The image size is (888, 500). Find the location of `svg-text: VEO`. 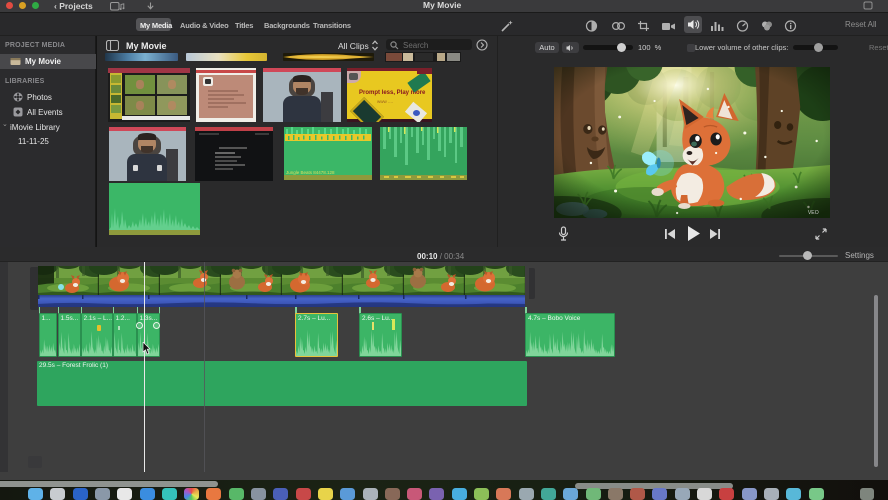

svg-text: VEO is located at coordinates (813, 213).